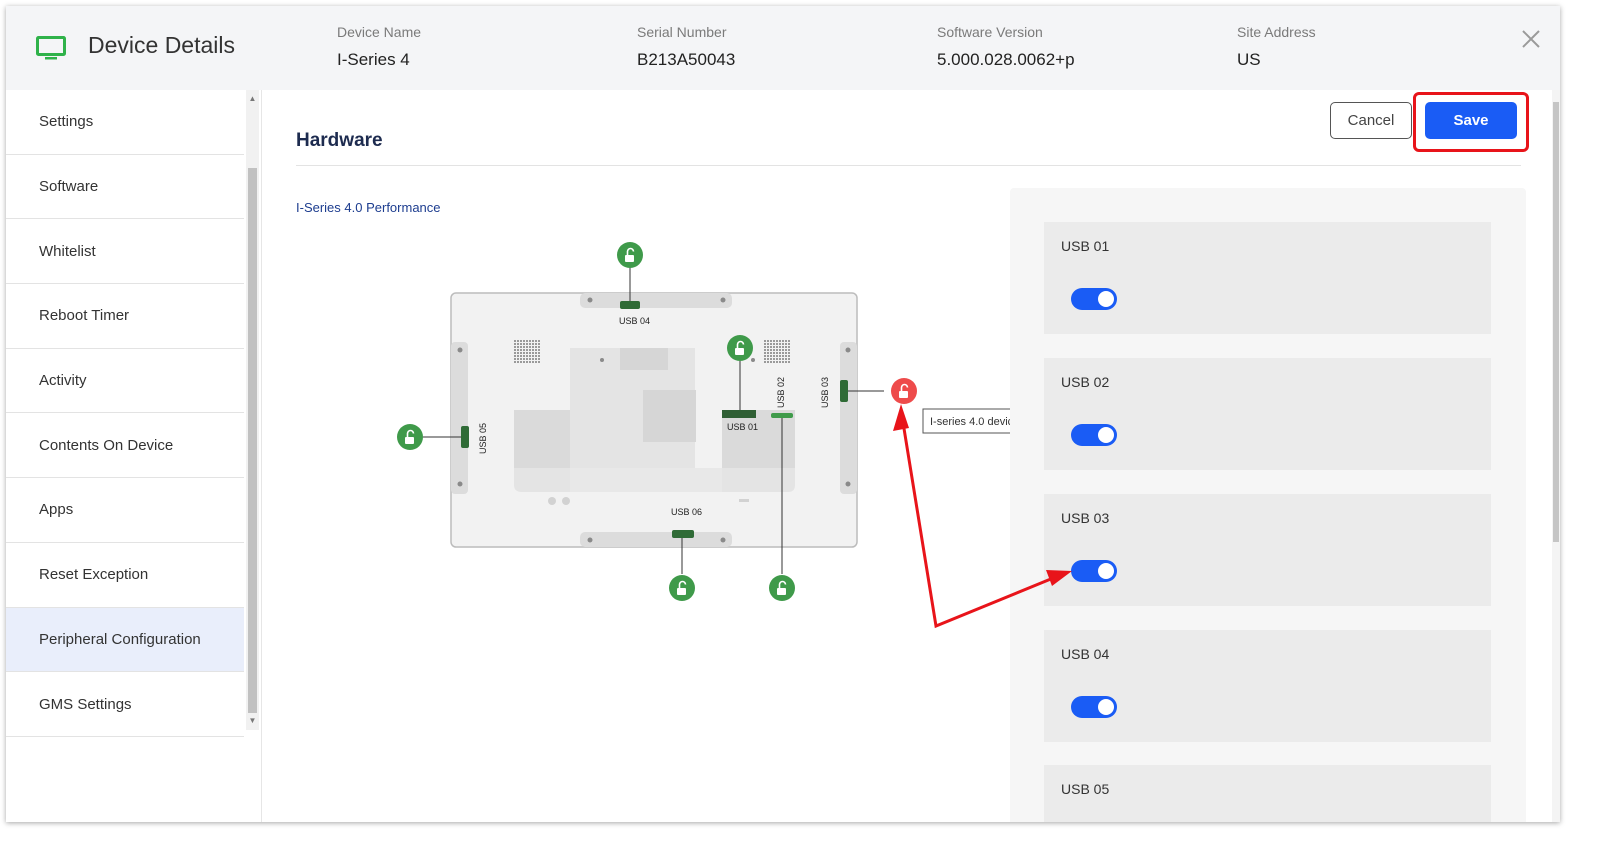 The image size is (1601, 846). What do you see at coordinates (630, 255) in the screenshot?
I see `usb-04-unlock-icon` at bounding box center [630, 255].